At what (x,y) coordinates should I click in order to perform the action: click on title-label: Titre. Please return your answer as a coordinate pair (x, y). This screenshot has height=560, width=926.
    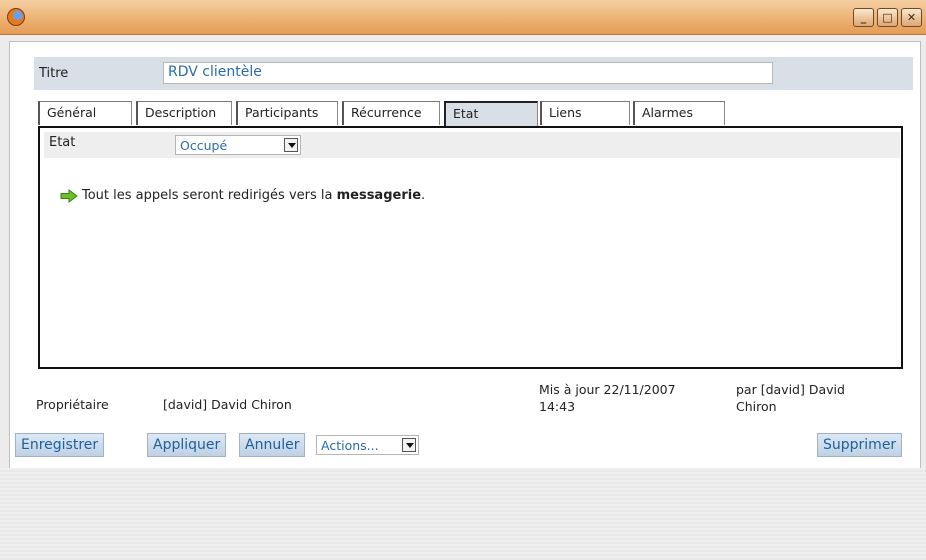
    Looking at the image, I should click on (54, 73).